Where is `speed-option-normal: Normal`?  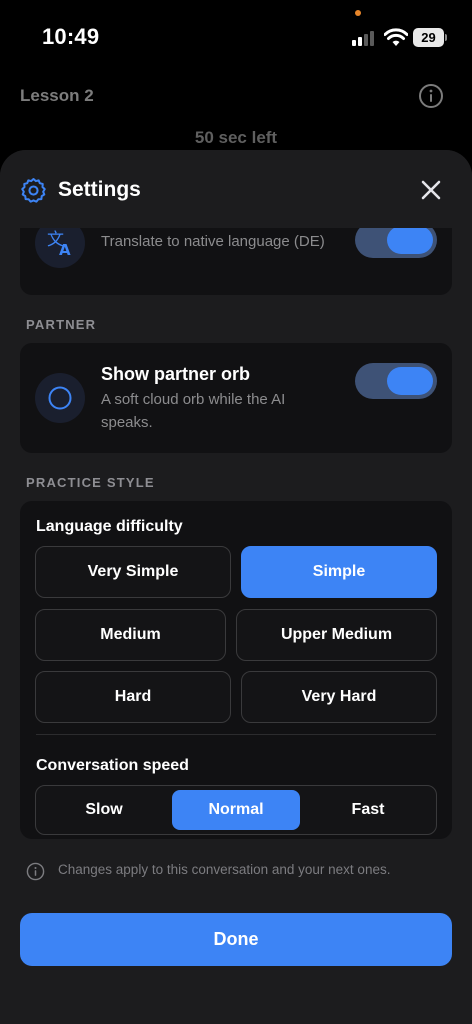 speed-option-normal: Normal is located at coordinates (236, 810).